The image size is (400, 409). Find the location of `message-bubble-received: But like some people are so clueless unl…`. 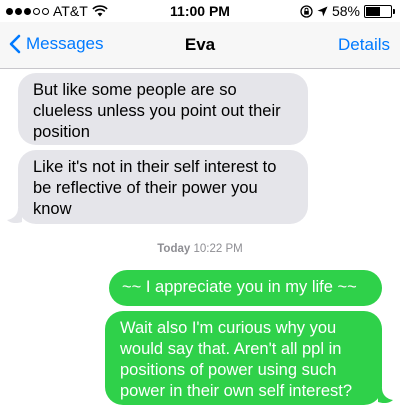

message-bubble-received: But like some people are so clueless unl… is located at coordinates (163, 109).